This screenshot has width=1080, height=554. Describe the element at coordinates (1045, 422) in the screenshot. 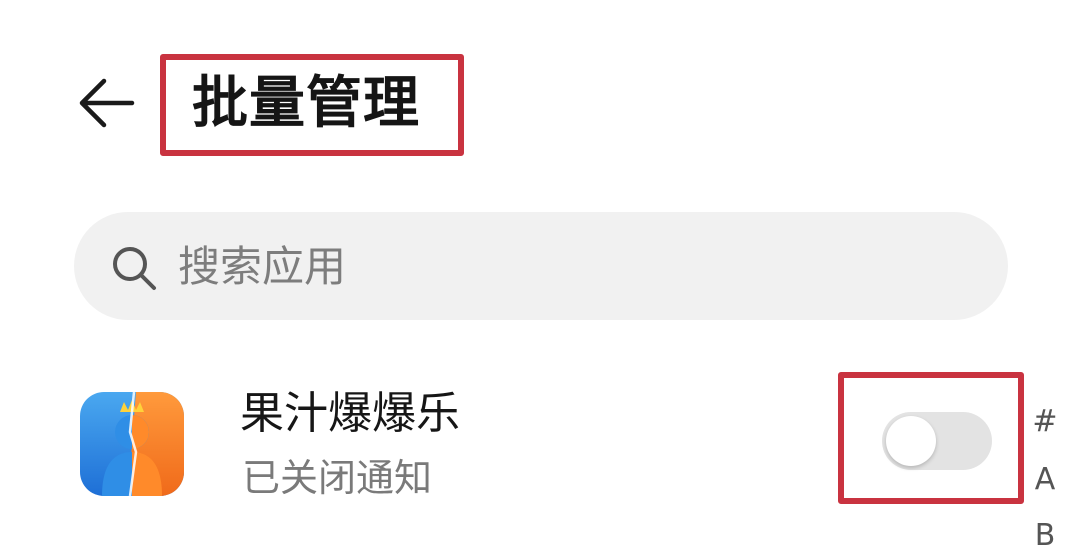

I see `index-letter-hash: #` at that location.